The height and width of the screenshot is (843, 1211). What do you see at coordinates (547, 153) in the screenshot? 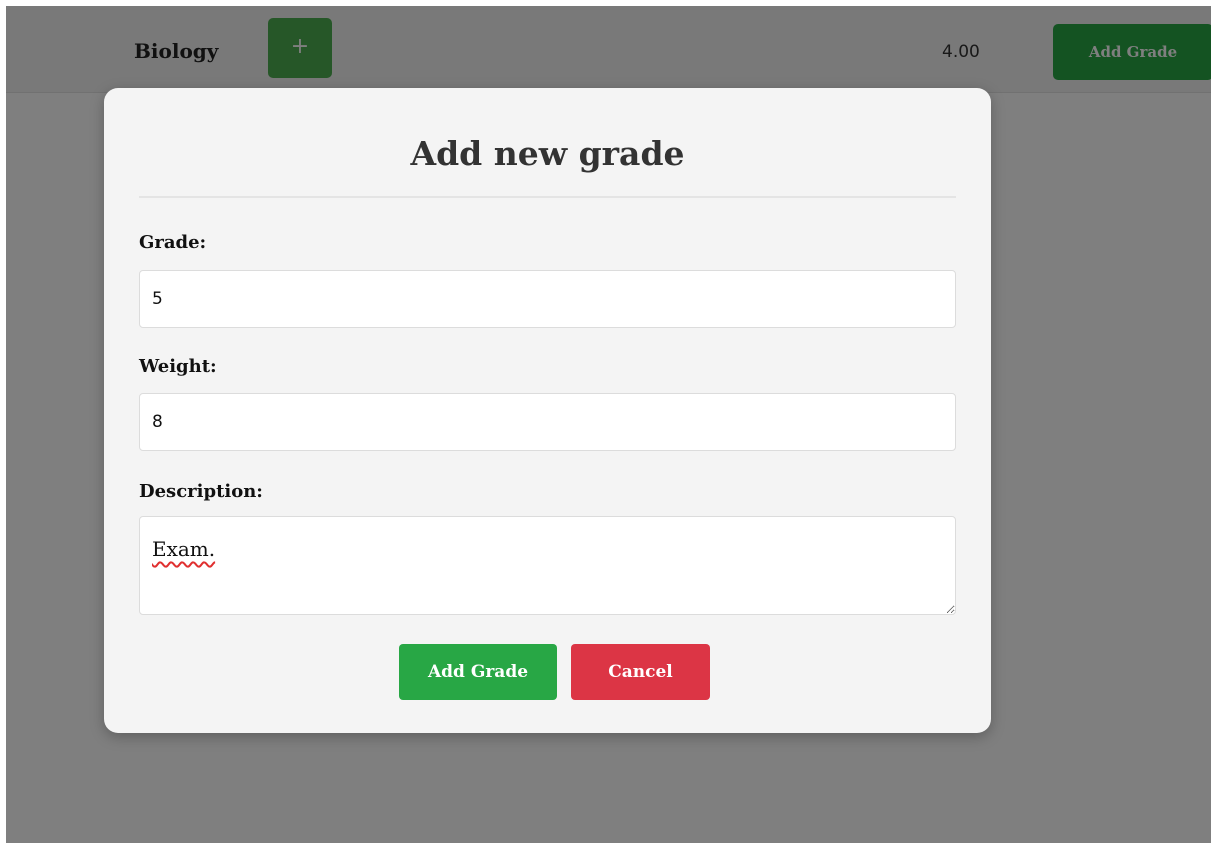
I see `modal-title: Add new grade` at bounding box center [547, 153].